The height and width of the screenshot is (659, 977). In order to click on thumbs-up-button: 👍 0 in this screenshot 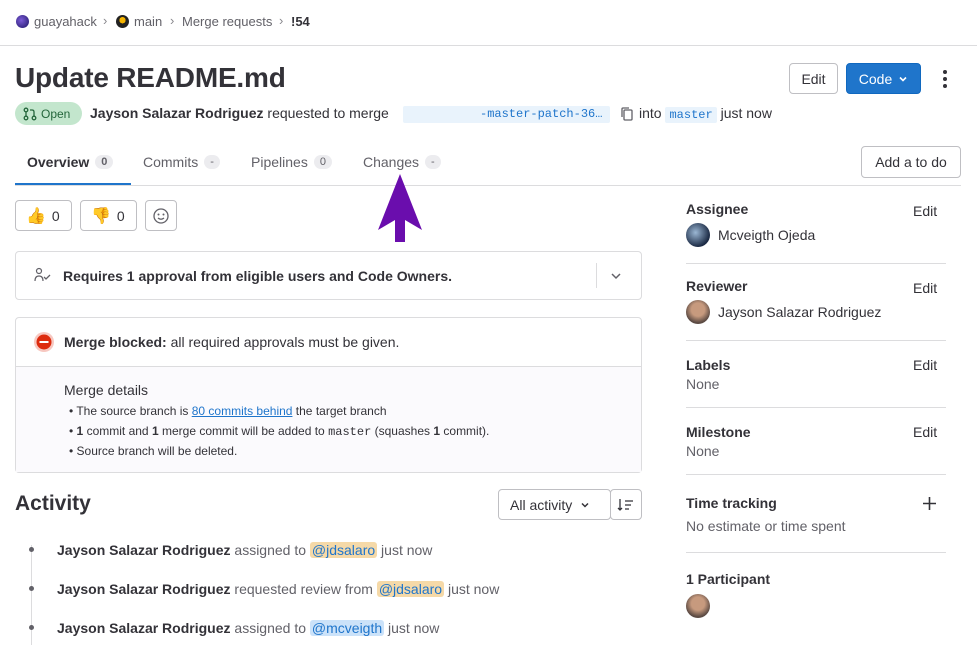, I will do `click(43, 215)`.